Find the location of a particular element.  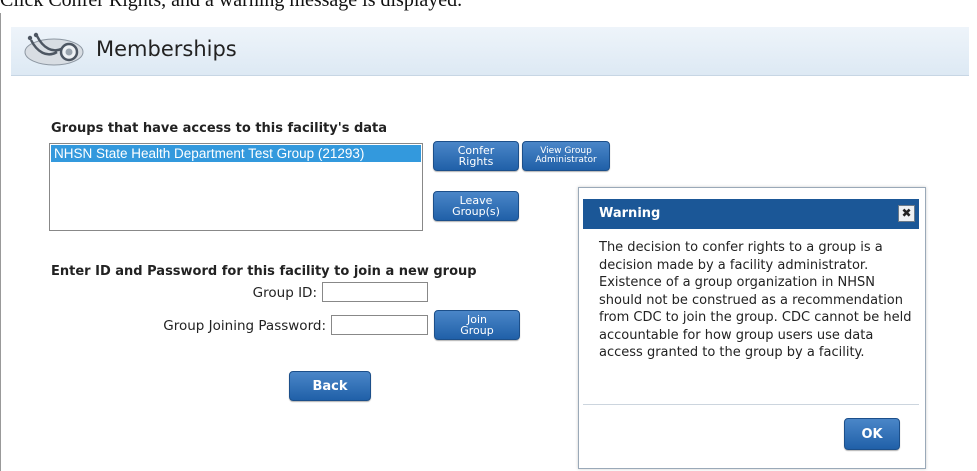

view-group-administrator-button: View Group Administrator is located at coordinates (566, 156).